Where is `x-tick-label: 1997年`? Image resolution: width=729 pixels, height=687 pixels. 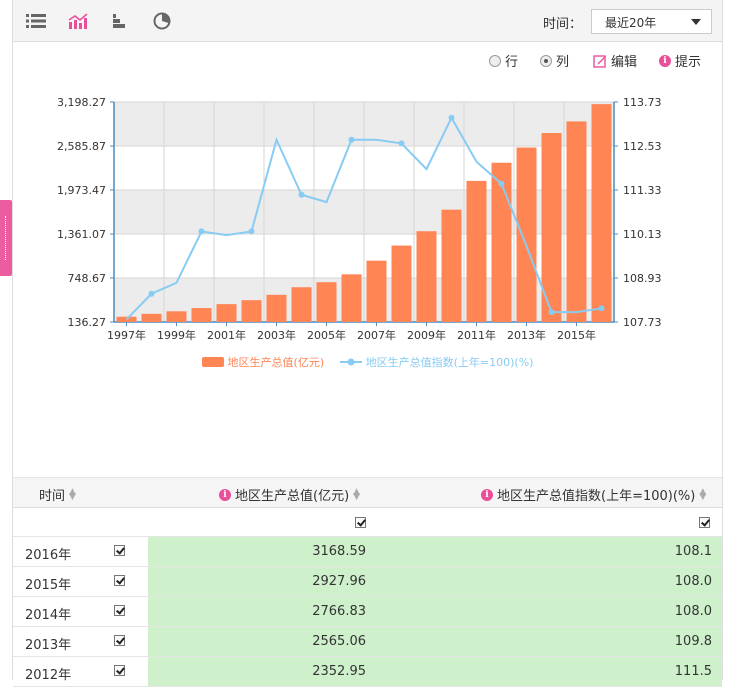 x-tick-label: 1997年 is located at coordinates (126, 335).